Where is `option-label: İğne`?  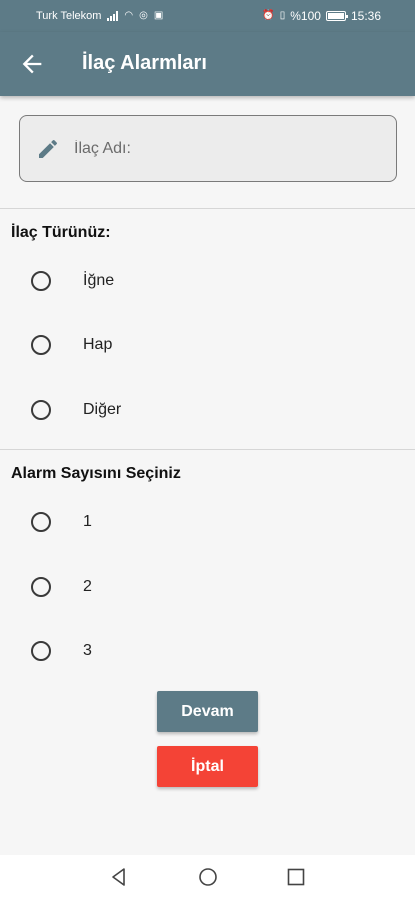
option-label: İğne is located at coordinates (99, 280).